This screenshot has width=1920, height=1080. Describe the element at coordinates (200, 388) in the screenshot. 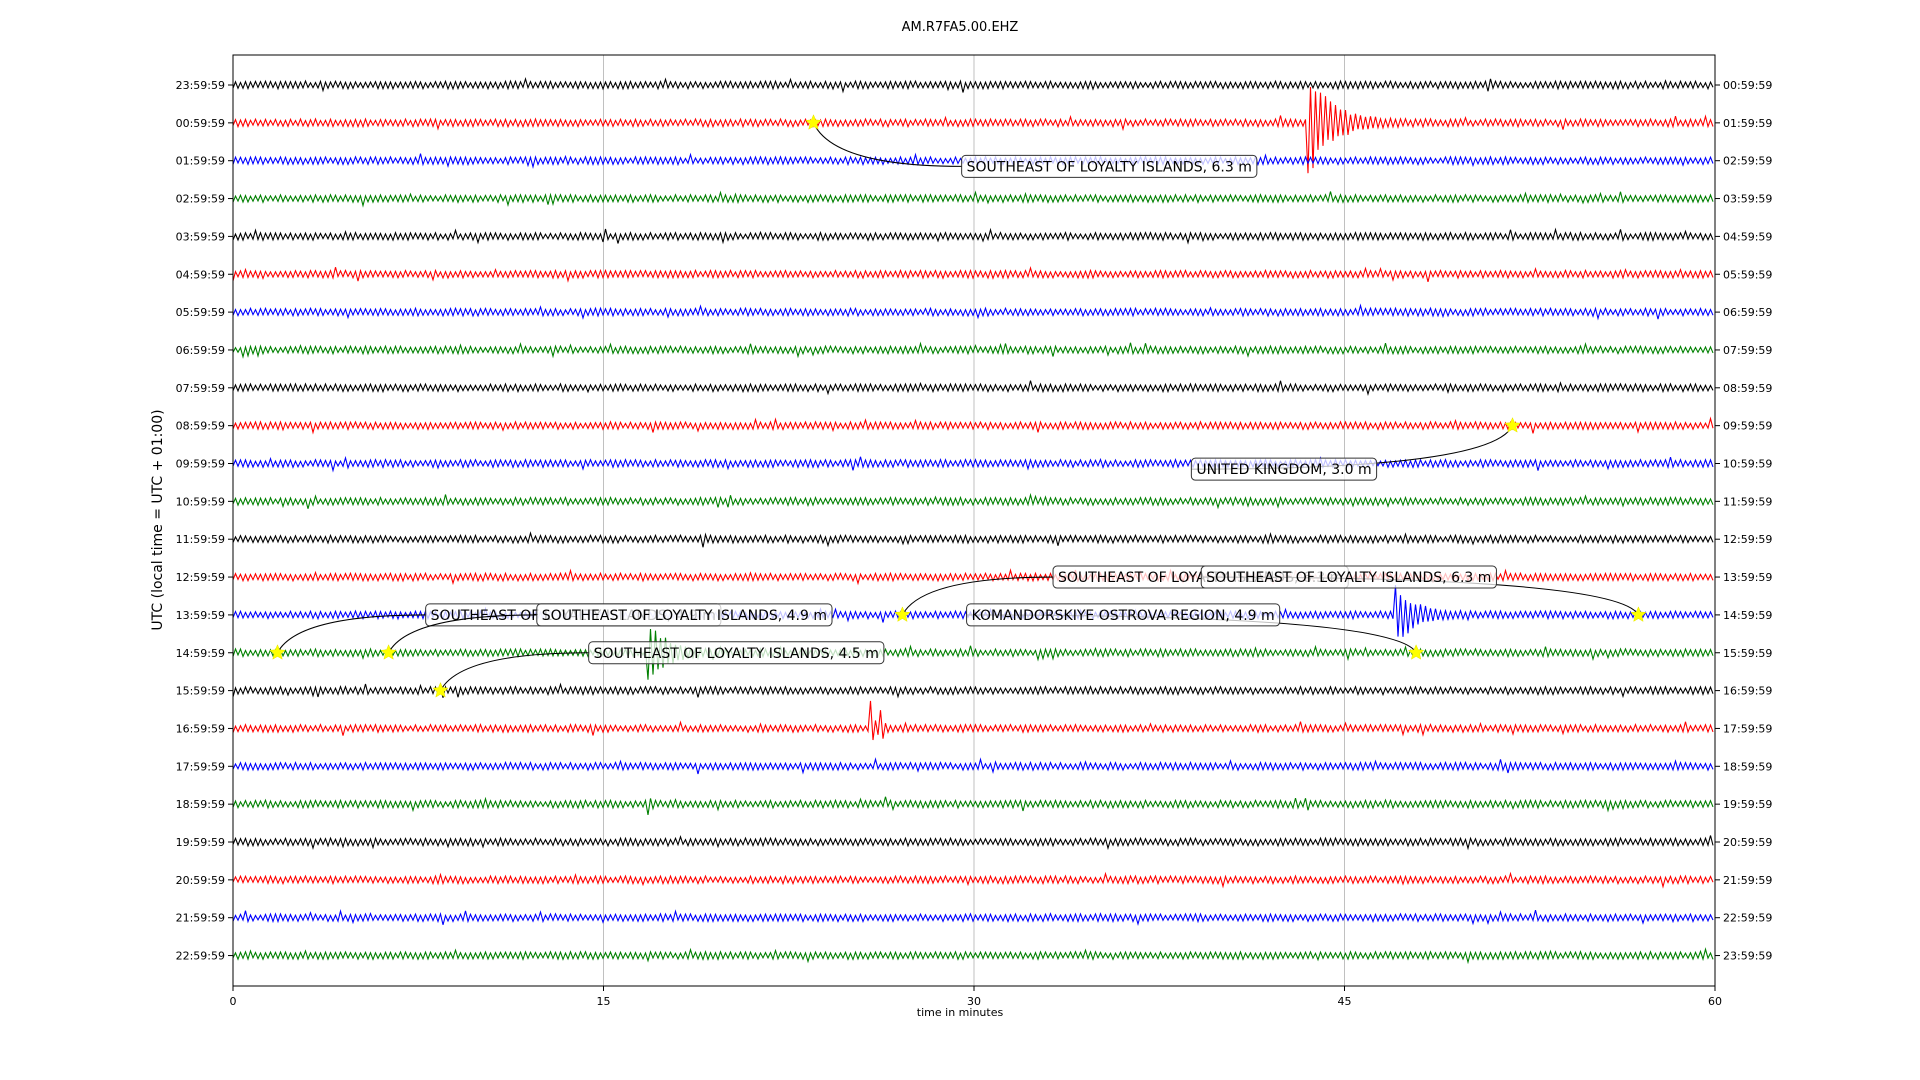

I see `y-tick-label-left: 07:59:59` at that location.